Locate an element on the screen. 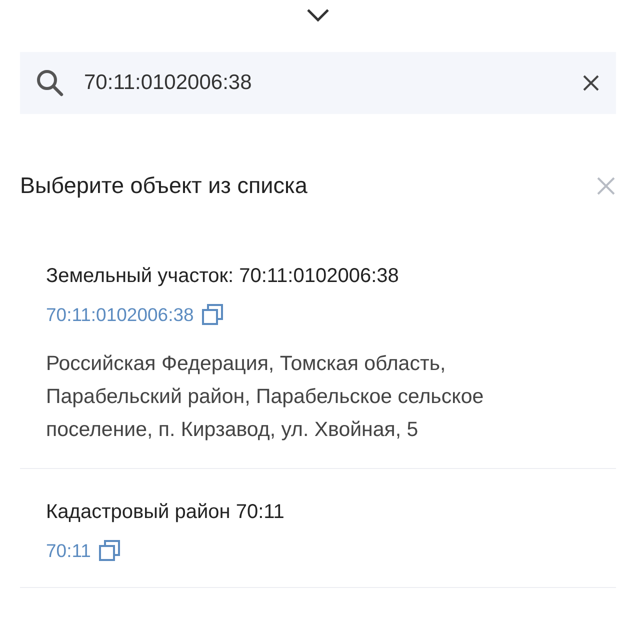 This screenshot has height=636, width=636. close-icon is located at coordinates (606, 186).